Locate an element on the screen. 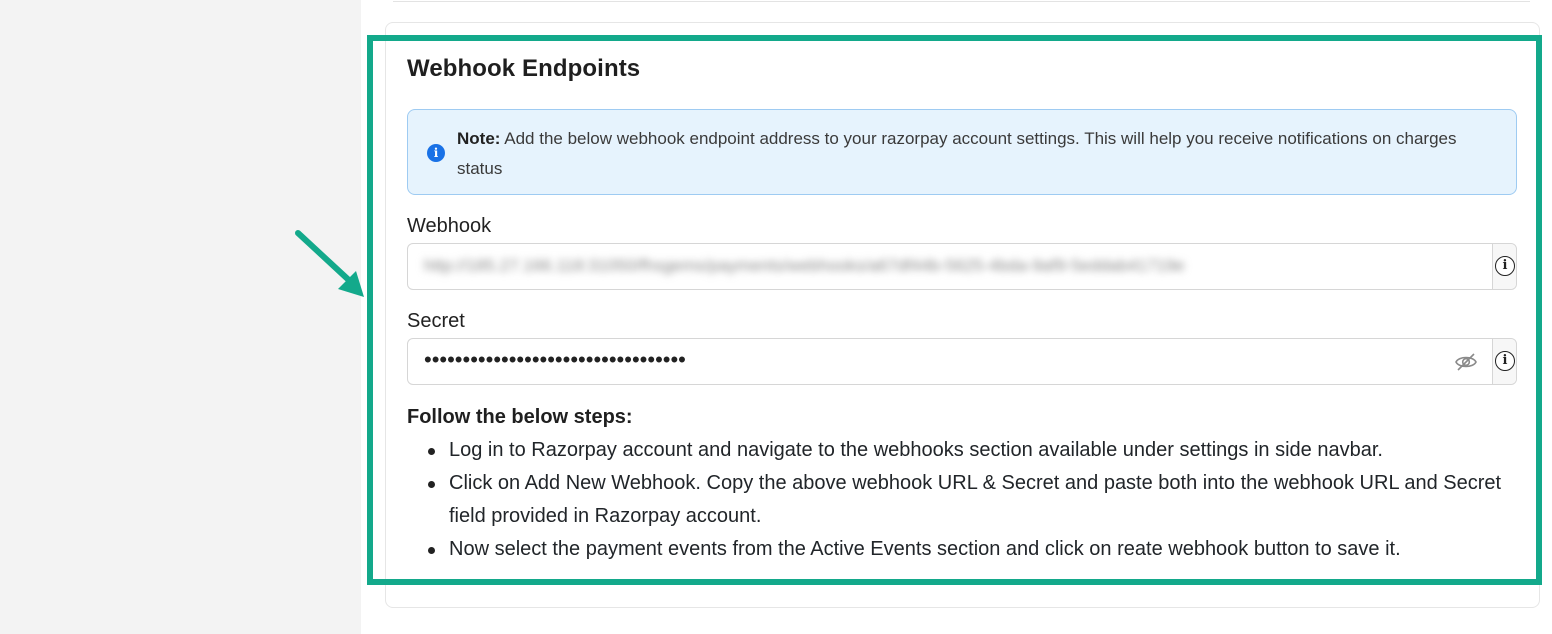 This screenshot has height=634, width=1552. arrow-icon is located at coordinates (329, 263).